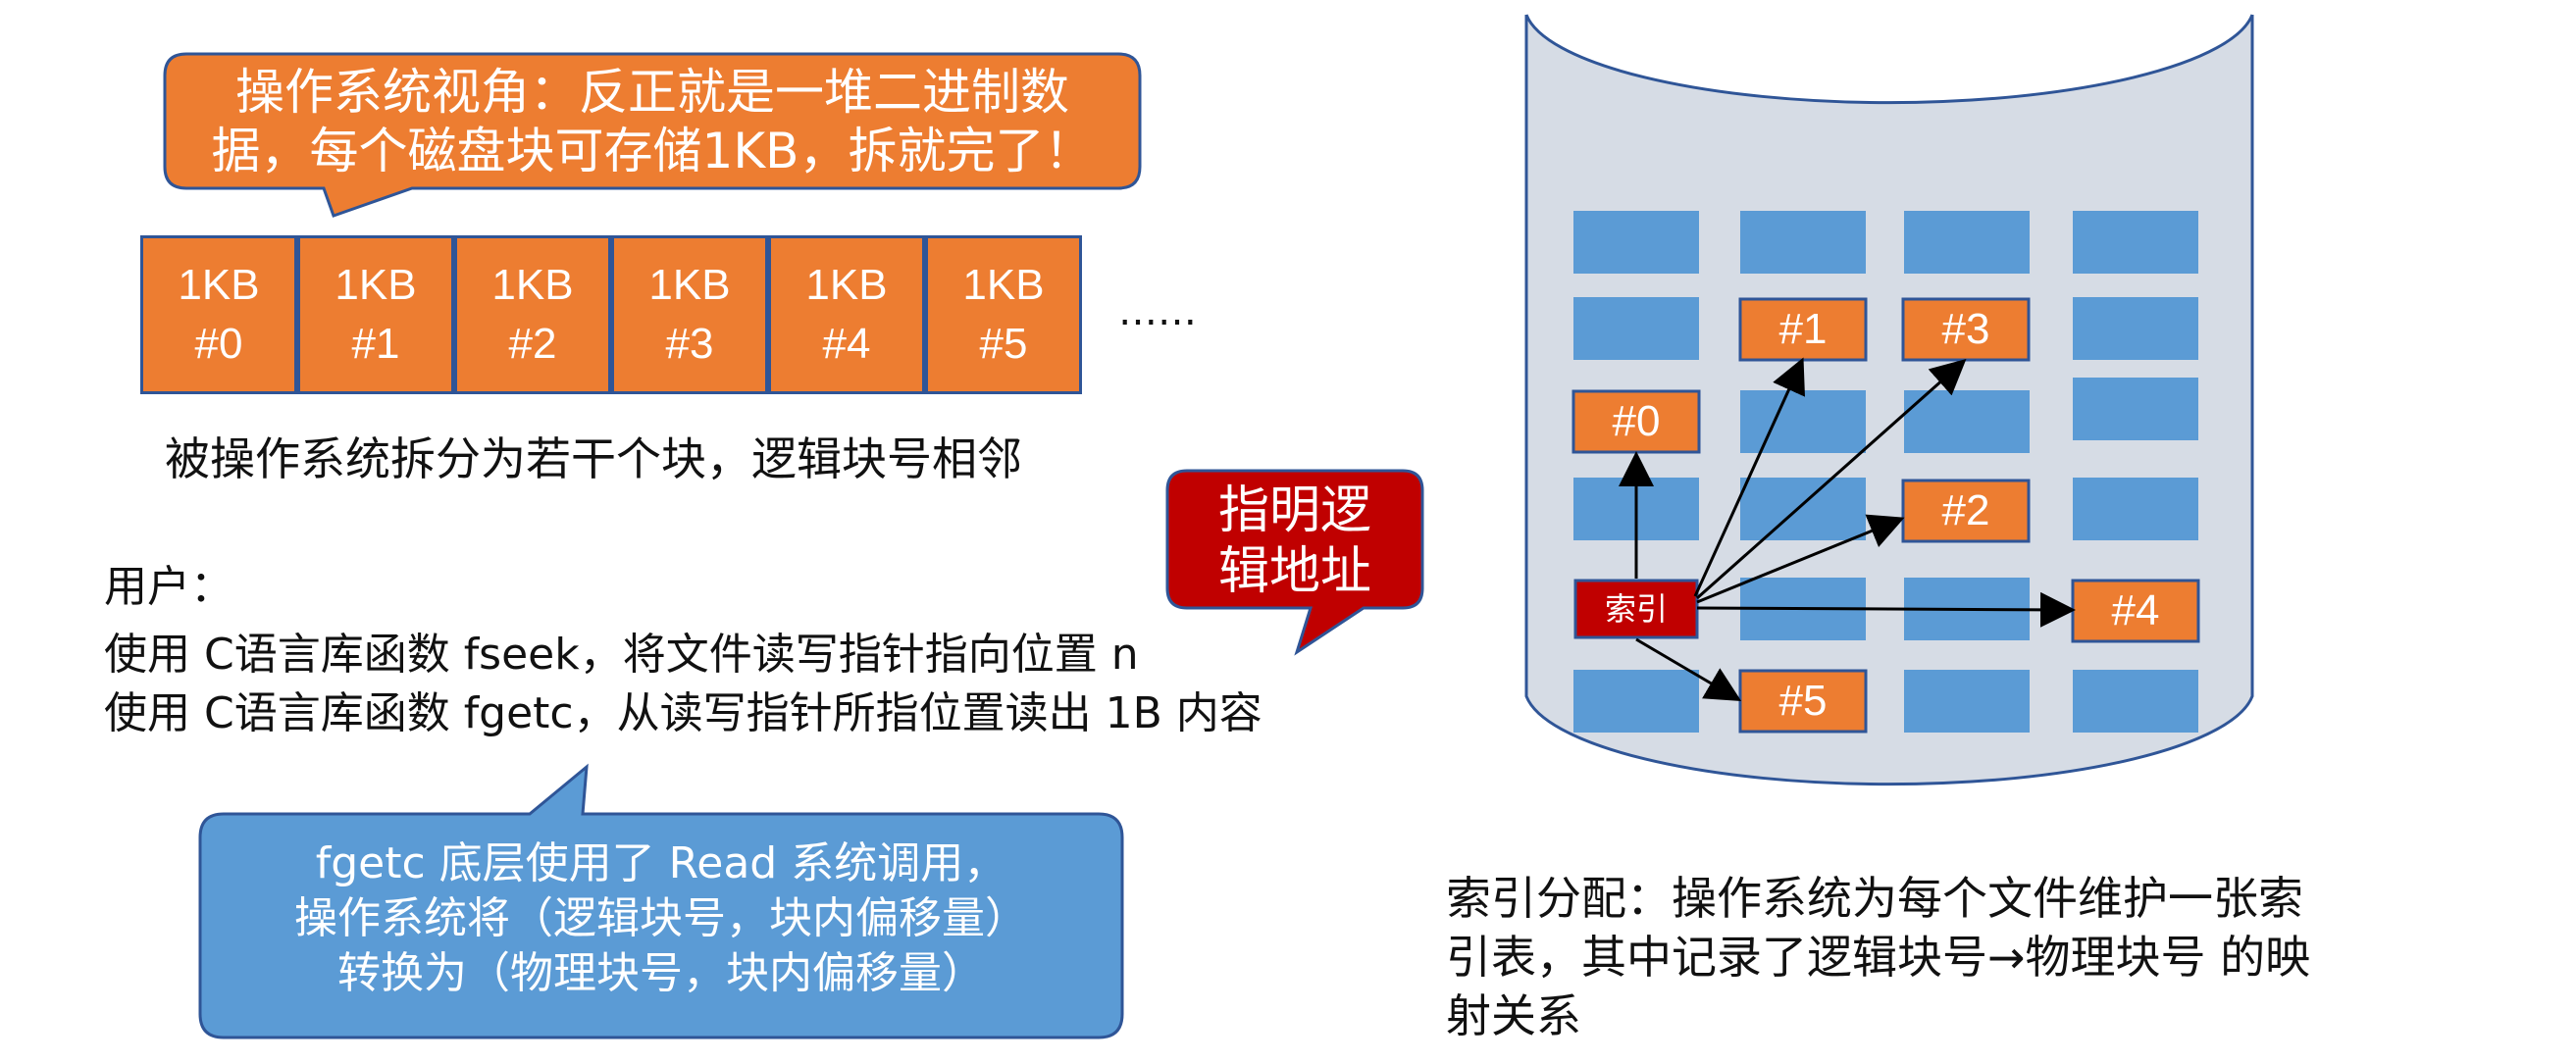  Describe the element at coordinates (661, 863) in the screenshot. I see `fgetc-line1: fgetc 底层使用了 Read 系统调用，` at that location.